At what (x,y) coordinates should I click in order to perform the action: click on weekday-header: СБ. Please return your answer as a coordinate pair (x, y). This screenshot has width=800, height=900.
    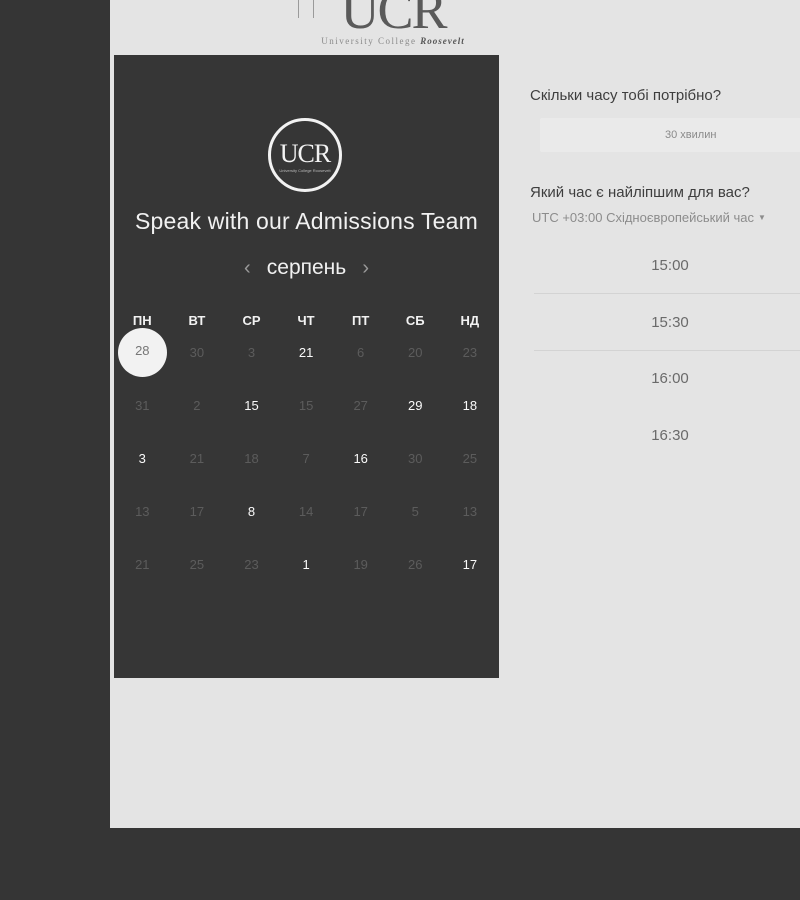
    Looking at the image, I should click on (415, 320).